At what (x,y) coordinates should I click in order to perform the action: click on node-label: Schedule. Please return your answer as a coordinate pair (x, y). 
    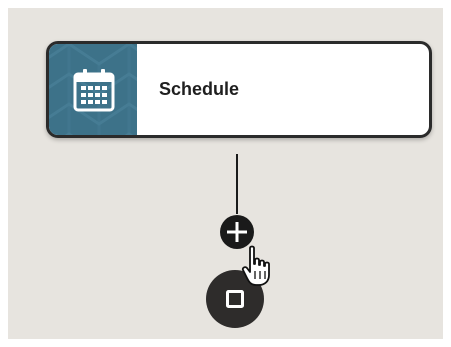
    Looking at the image, I should click on (199, 89).